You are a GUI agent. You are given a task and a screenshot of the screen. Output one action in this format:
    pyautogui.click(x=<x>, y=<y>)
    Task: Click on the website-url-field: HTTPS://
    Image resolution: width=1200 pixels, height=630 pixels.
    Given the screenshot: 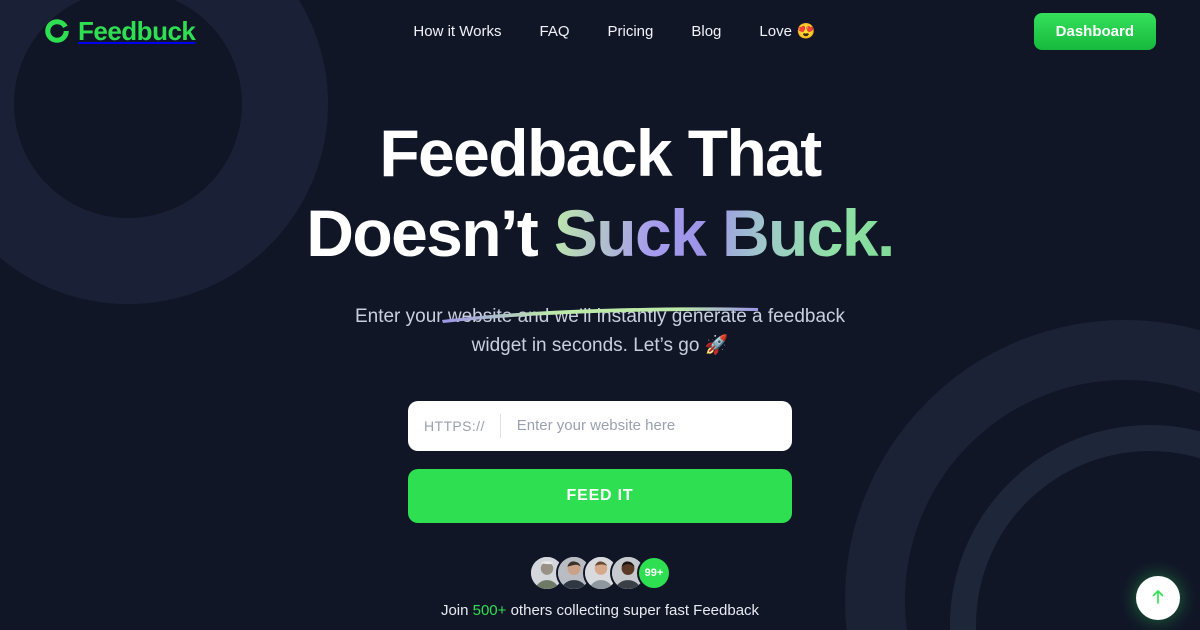 What is the action you would take?
    pyautogui.click(x=600, y=425)
    